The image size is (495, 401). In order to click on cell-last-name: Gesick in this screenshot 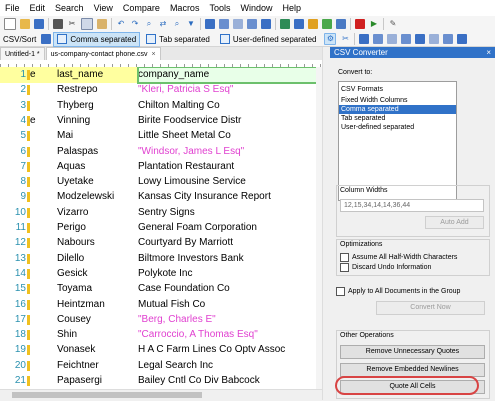, I will do `click(96, 274)`.